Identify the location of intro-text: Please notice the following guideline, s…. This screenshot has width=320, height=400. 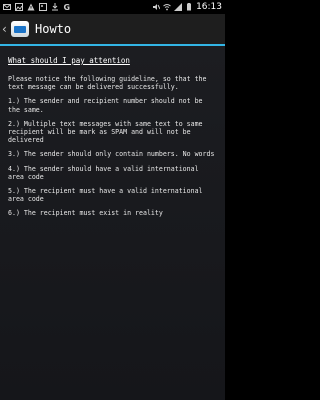
(109, 83).